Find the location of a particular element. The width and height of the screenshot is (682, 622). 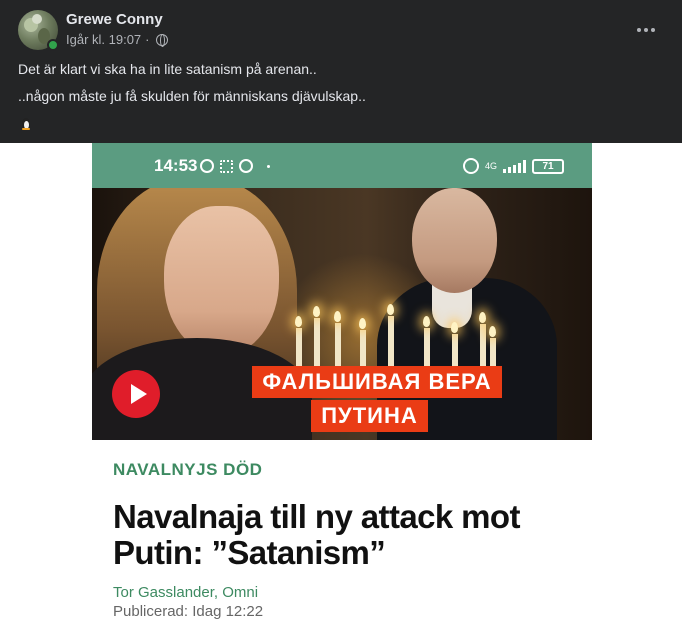

penguin-emoji-icon is located at coordinates (26, 123).